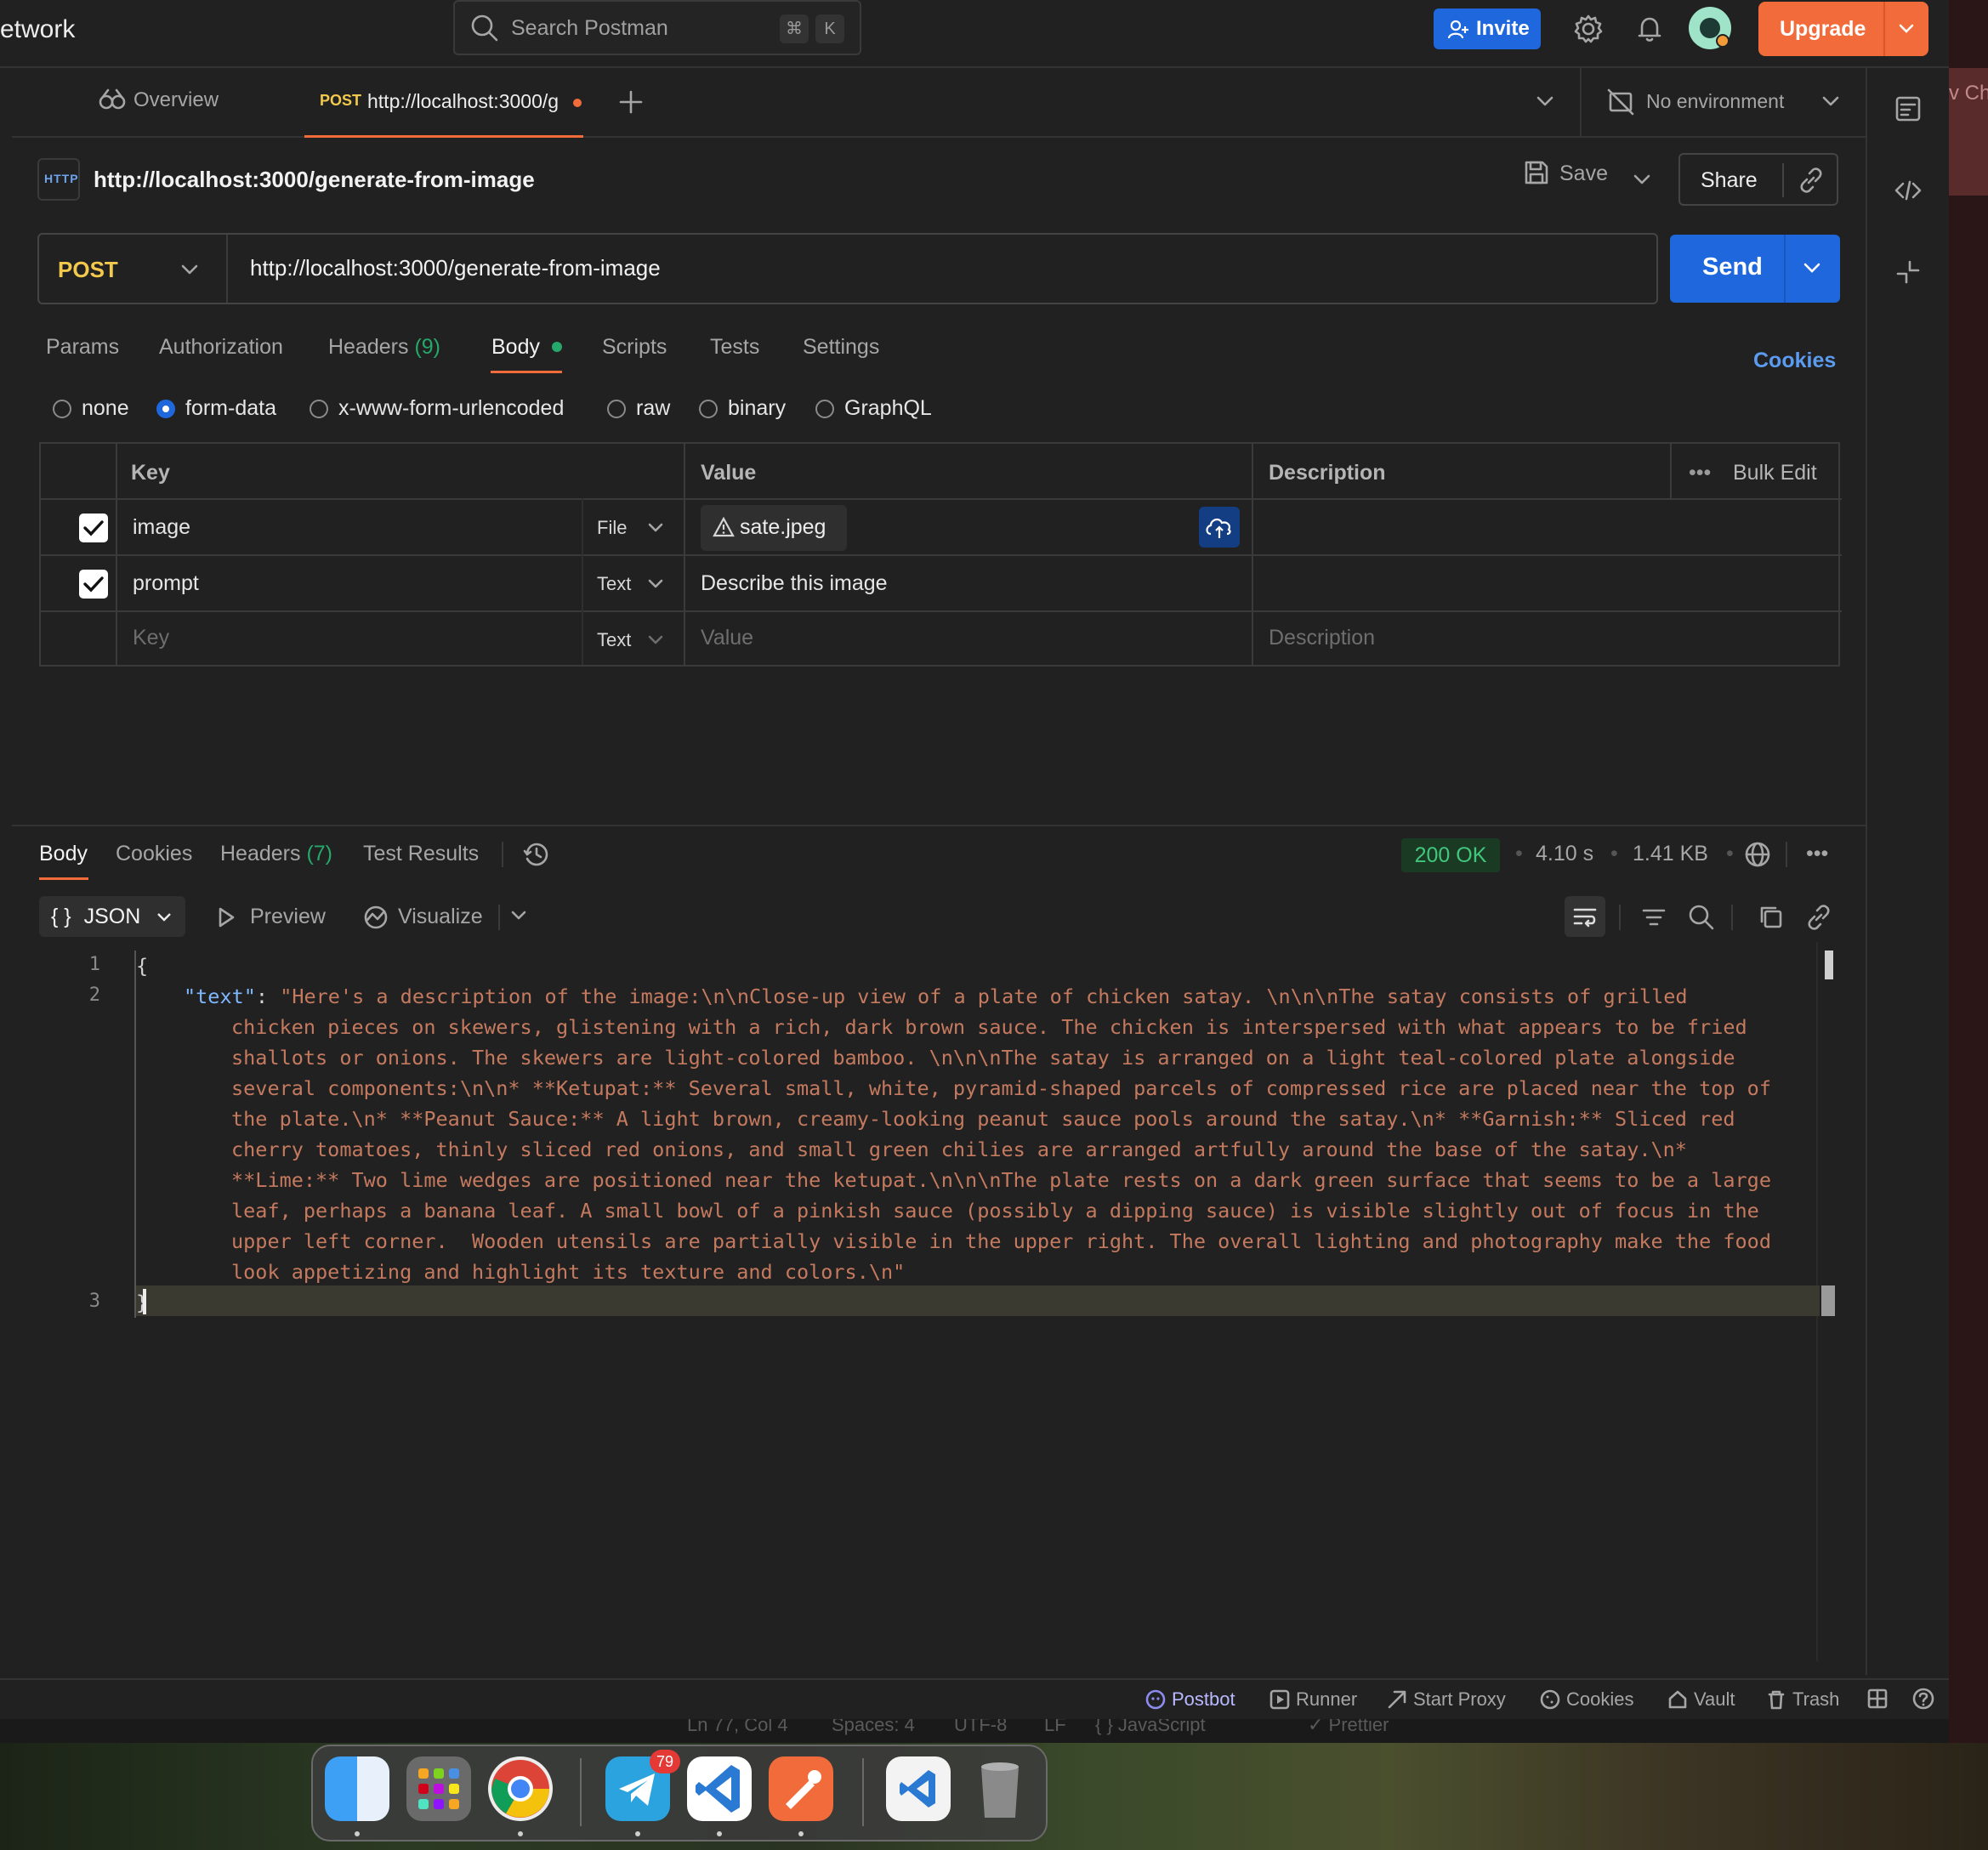 The width and height of the screenshot is (1988, 1850). I want to click on wrap-lines-button, so click(1585, 917).